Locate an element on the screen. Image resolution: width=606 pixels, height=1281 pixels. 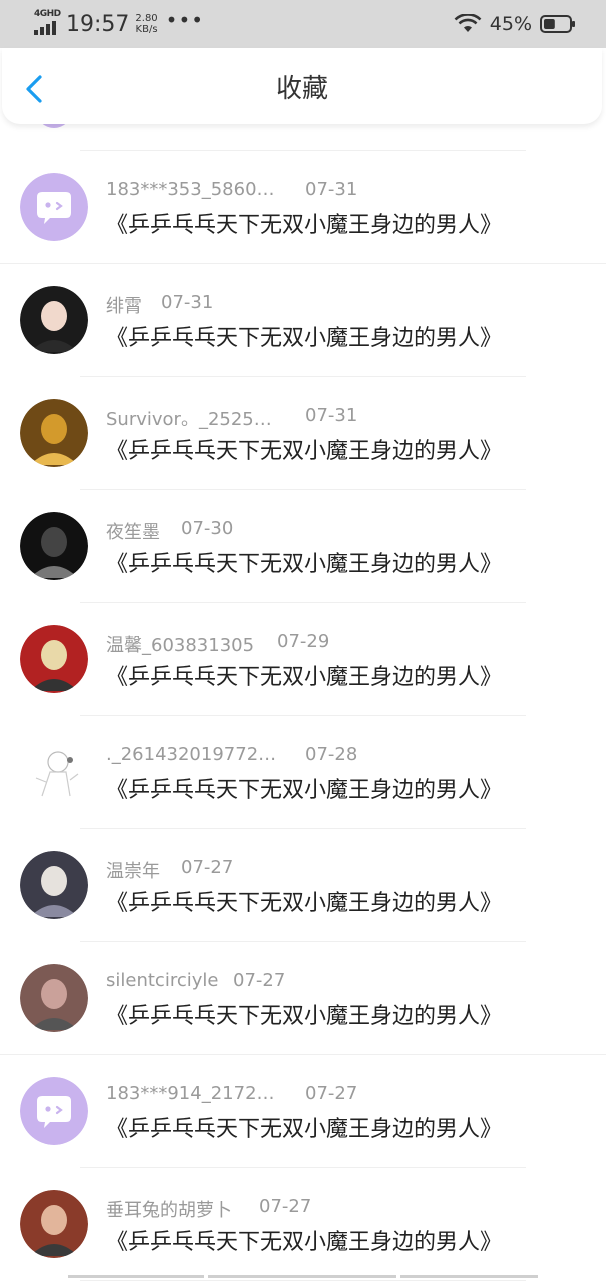
user-name: 温崇年 is located at coordinates (133, 870).